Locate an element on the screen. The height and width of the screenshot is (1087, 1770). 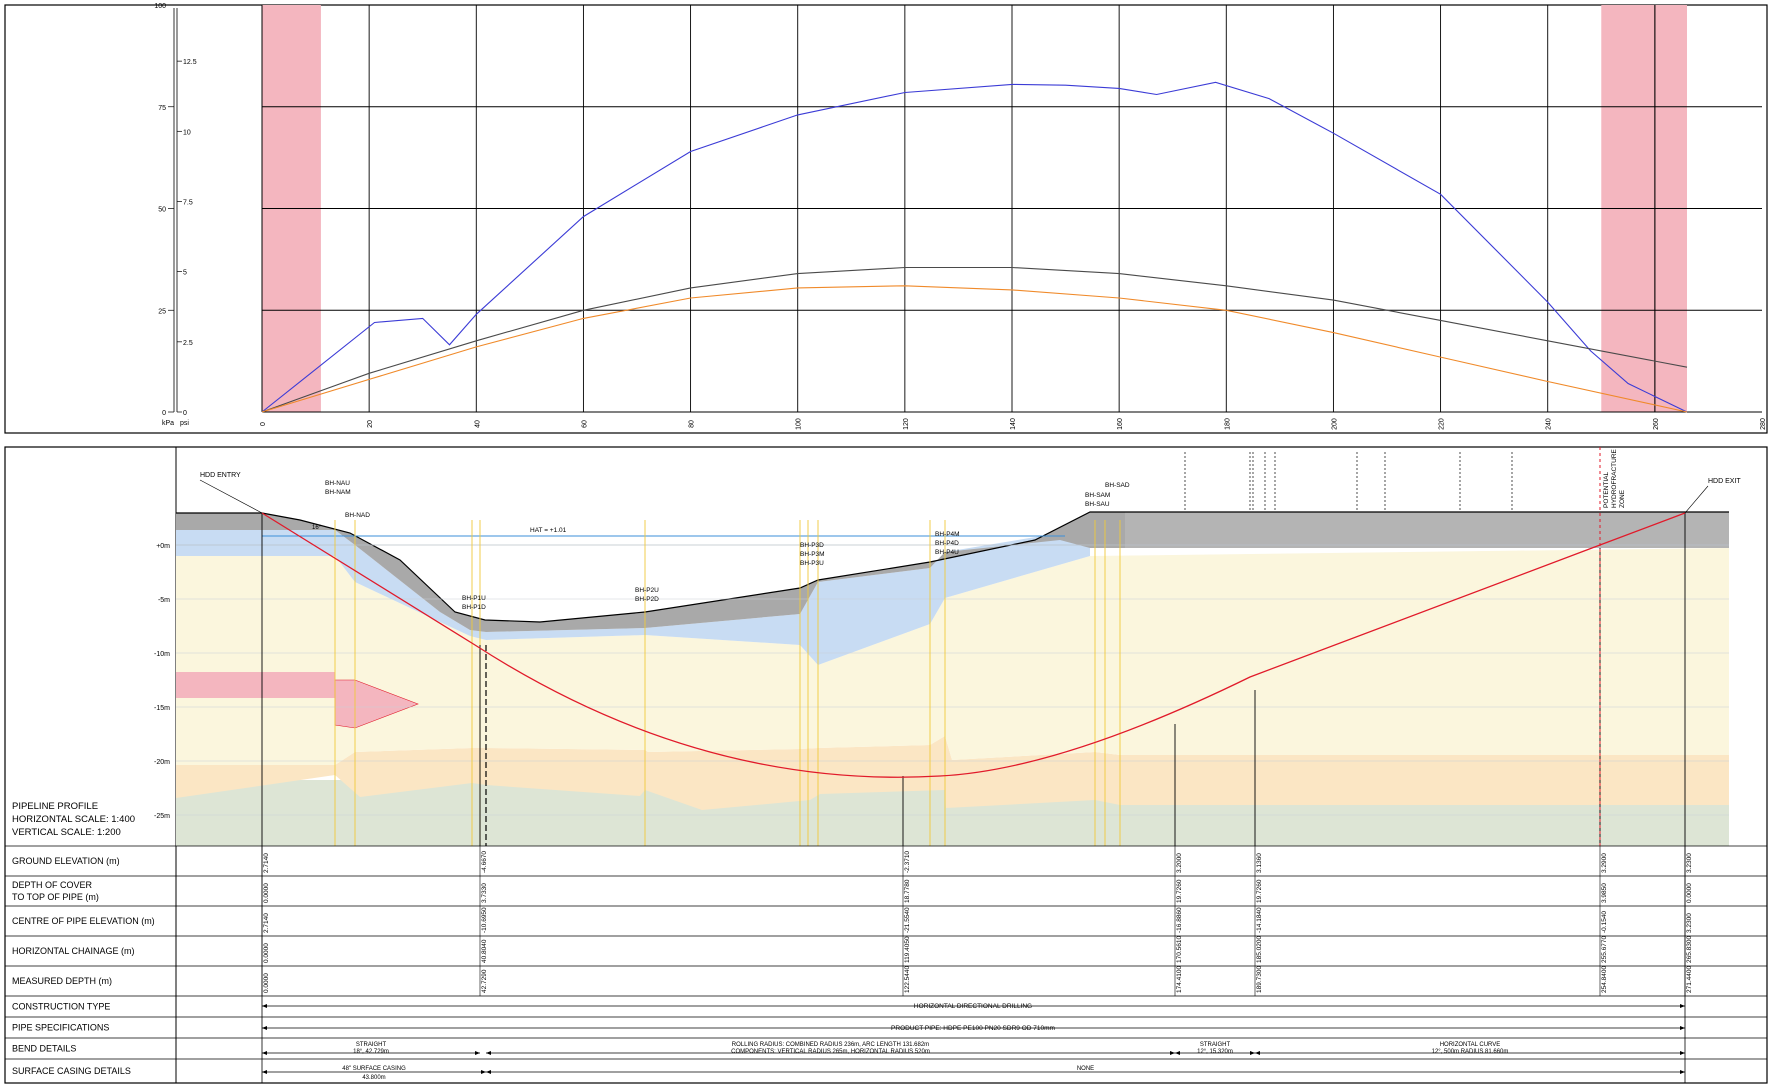
x-tick-label: 280 is located at coordinates (1763, 424).